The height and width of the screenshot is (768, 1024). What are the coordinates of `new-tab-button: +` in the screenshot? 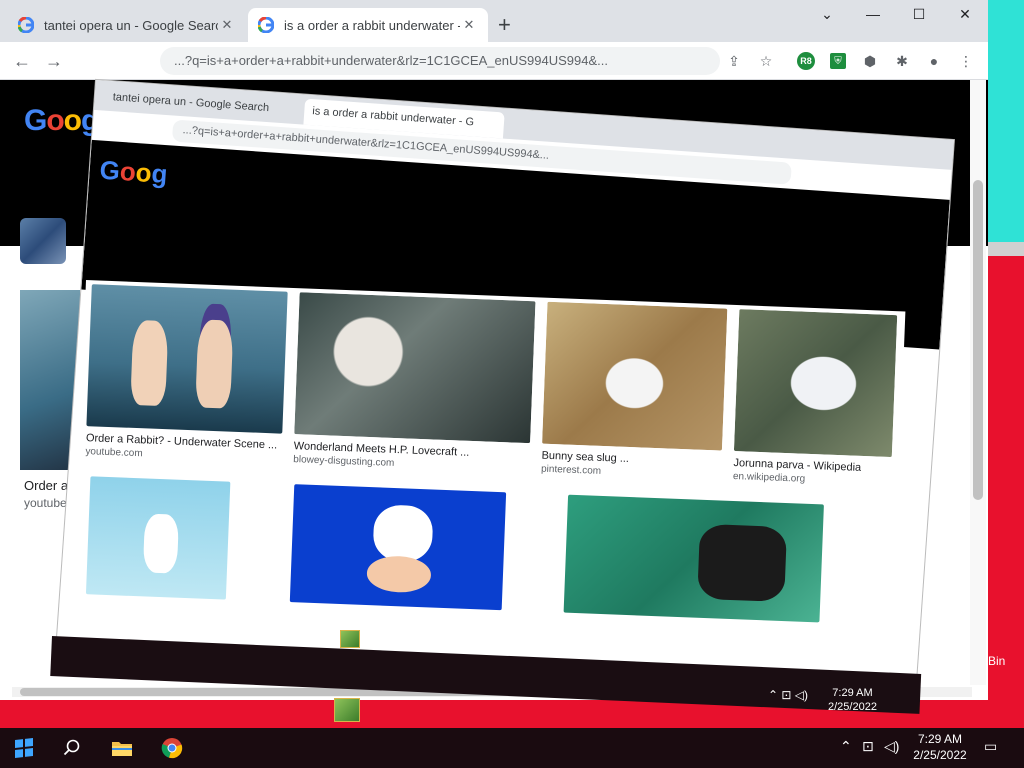 It's located at (504, 25).